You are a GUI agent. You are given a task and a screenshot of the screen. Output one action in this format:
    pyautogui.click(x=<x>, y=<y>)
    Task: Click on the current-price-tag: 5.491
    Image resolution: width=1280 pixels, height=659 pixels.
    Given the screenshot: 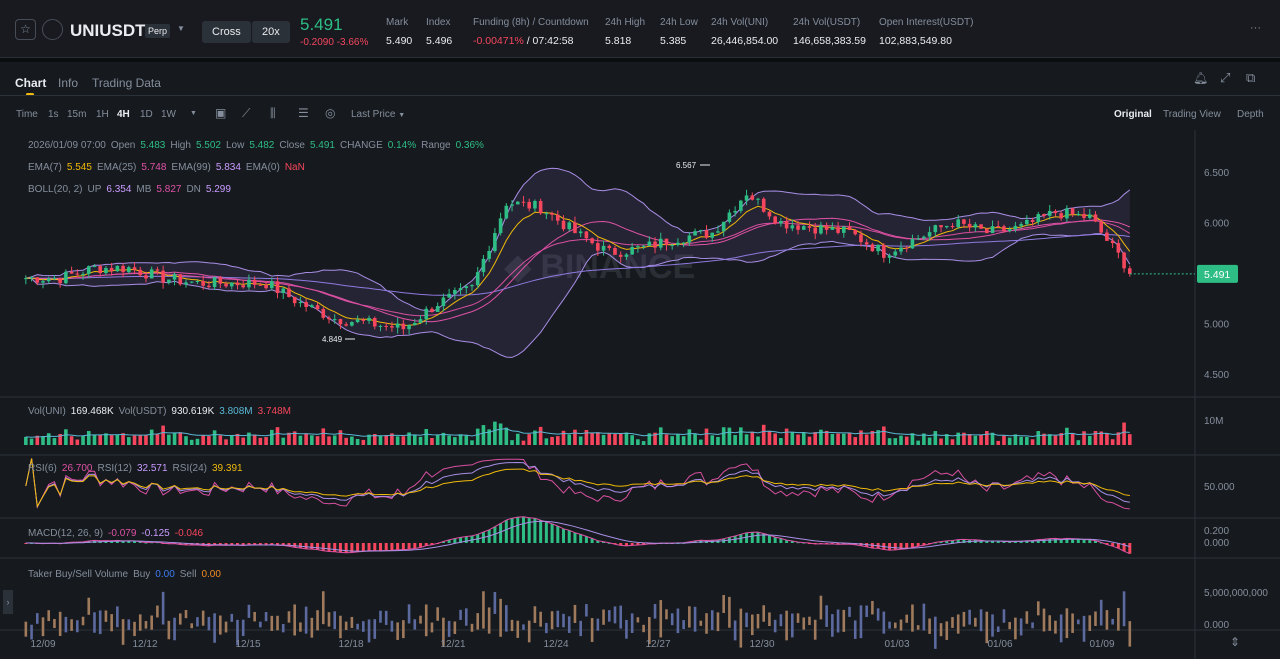 What is the action you would take?
    pyautogui.click(x=1217, y=275)
    